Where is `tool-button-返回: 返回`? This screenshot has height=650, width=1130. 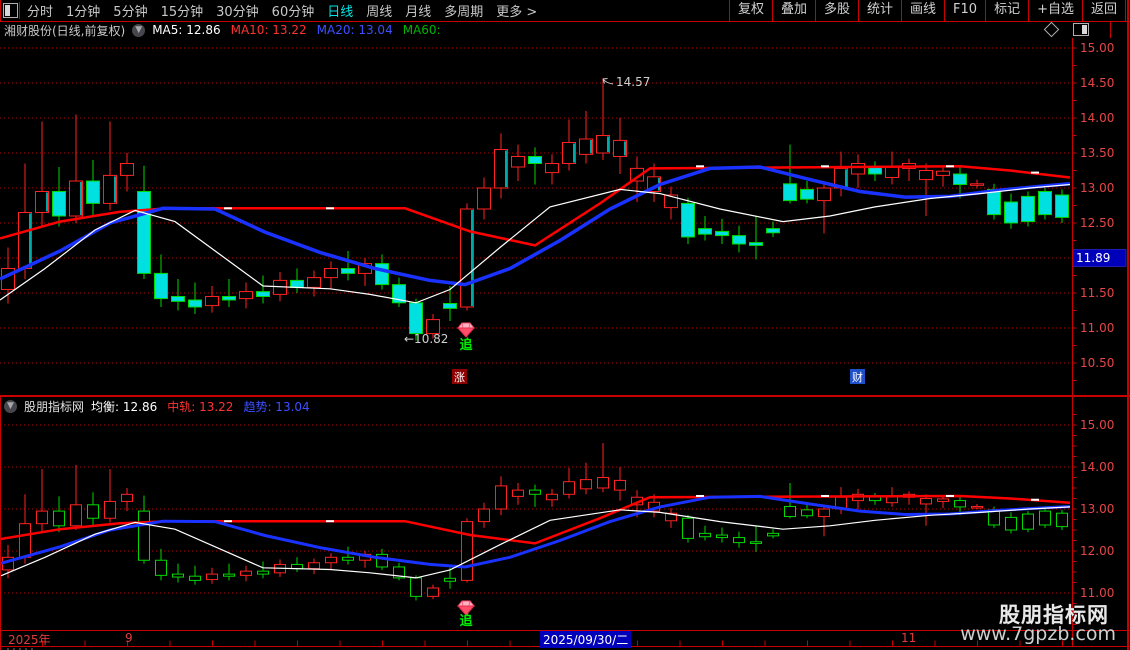 tool-button-返回: 返回 is located at coordinates (1103, 10).